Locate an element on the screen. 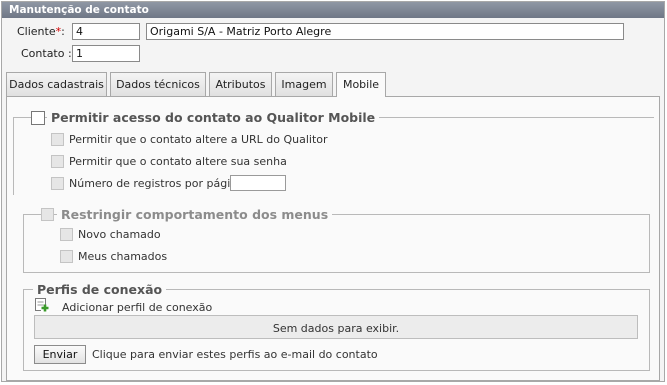  contato-input: 1 is located at coordinates (106, 53).